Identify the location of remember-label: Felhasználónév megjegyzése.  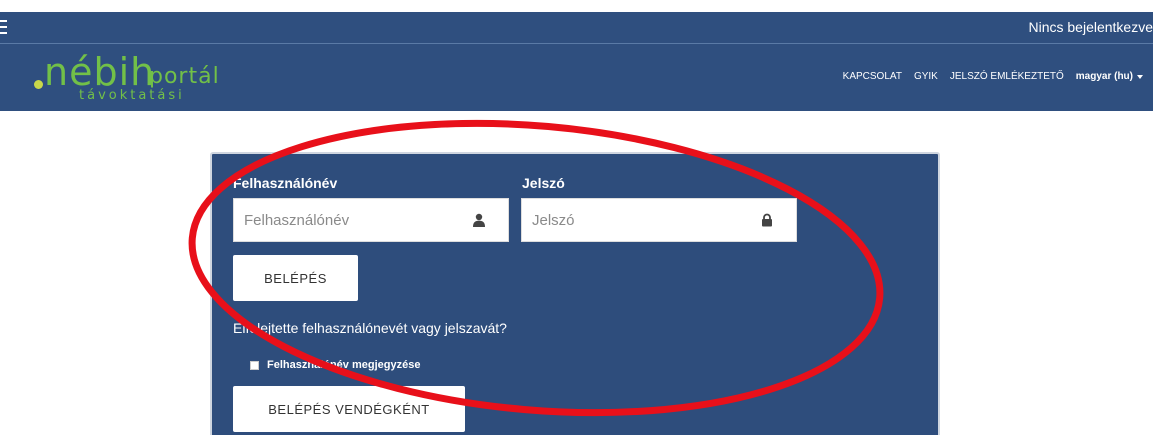
(344, 365).